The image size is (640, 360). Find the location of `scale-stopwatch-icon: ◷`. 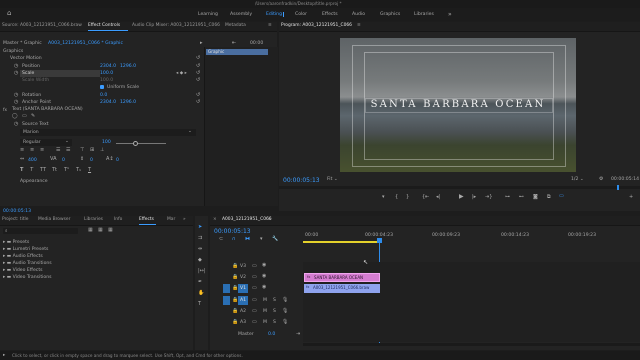

scale-stopwatch-icon: ◷ is located at coordinates (16, 73).